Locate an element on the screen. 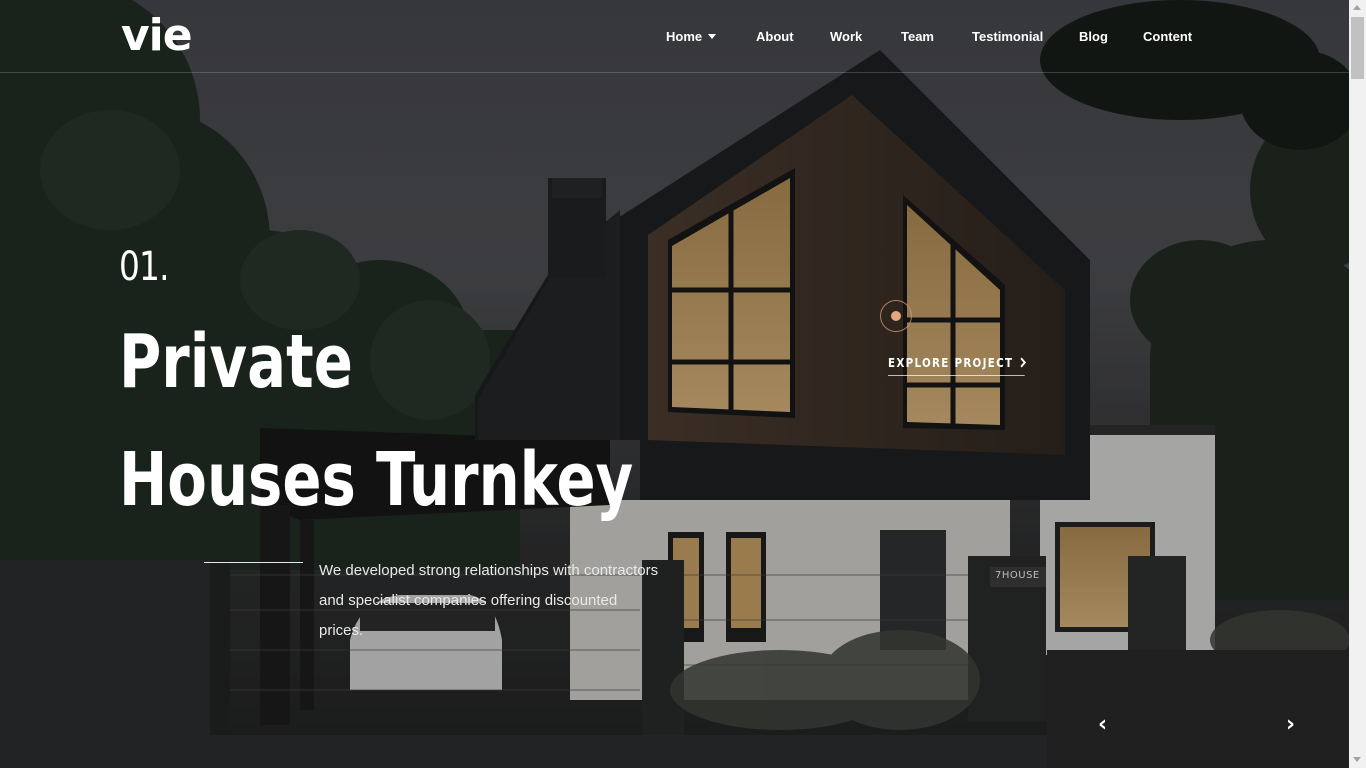 This screenshot has height=768, width=1366. explore-project-label: EXPLORE PROJECT is located at coordinates (951, 363).